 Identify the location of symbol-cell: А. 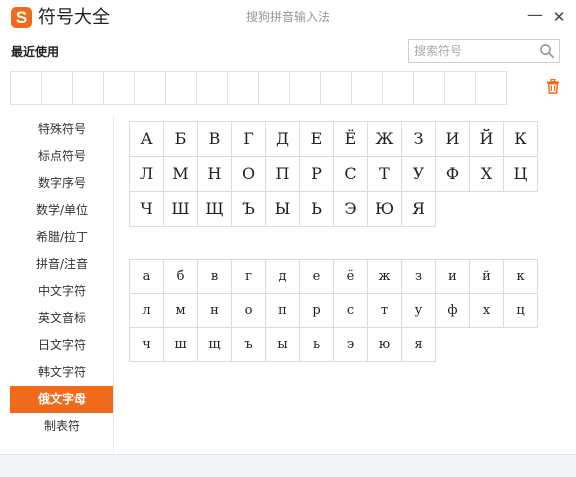
(147, 139).